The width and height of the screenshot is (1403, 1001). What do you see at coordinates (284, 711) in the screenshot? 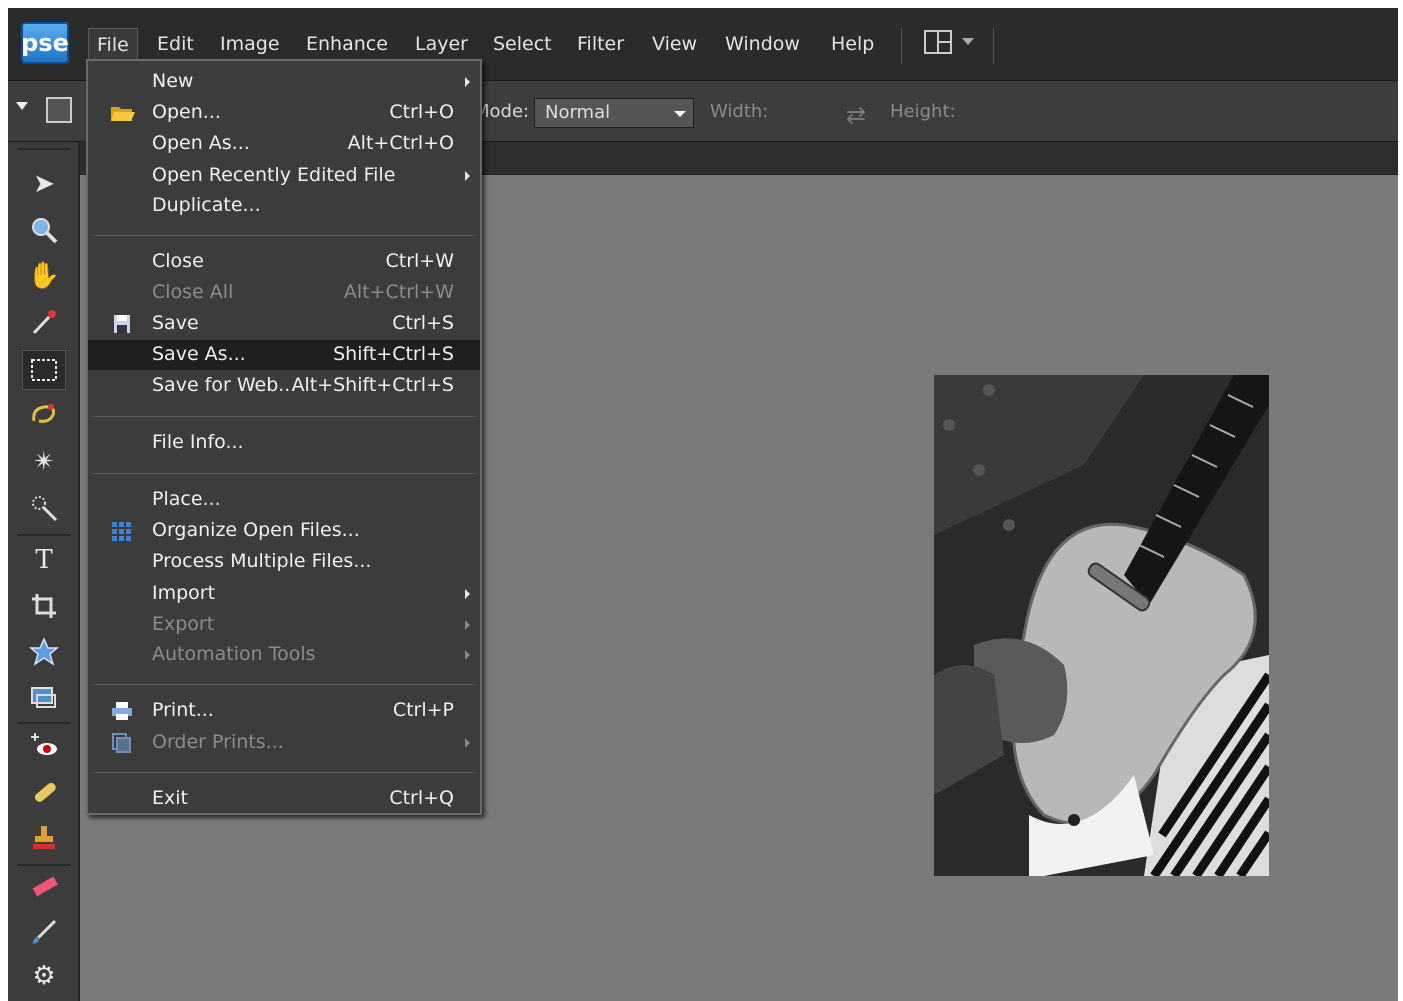
I see `menu-item-print: Print... Ctrl+P` at bounding box center [284, 711].